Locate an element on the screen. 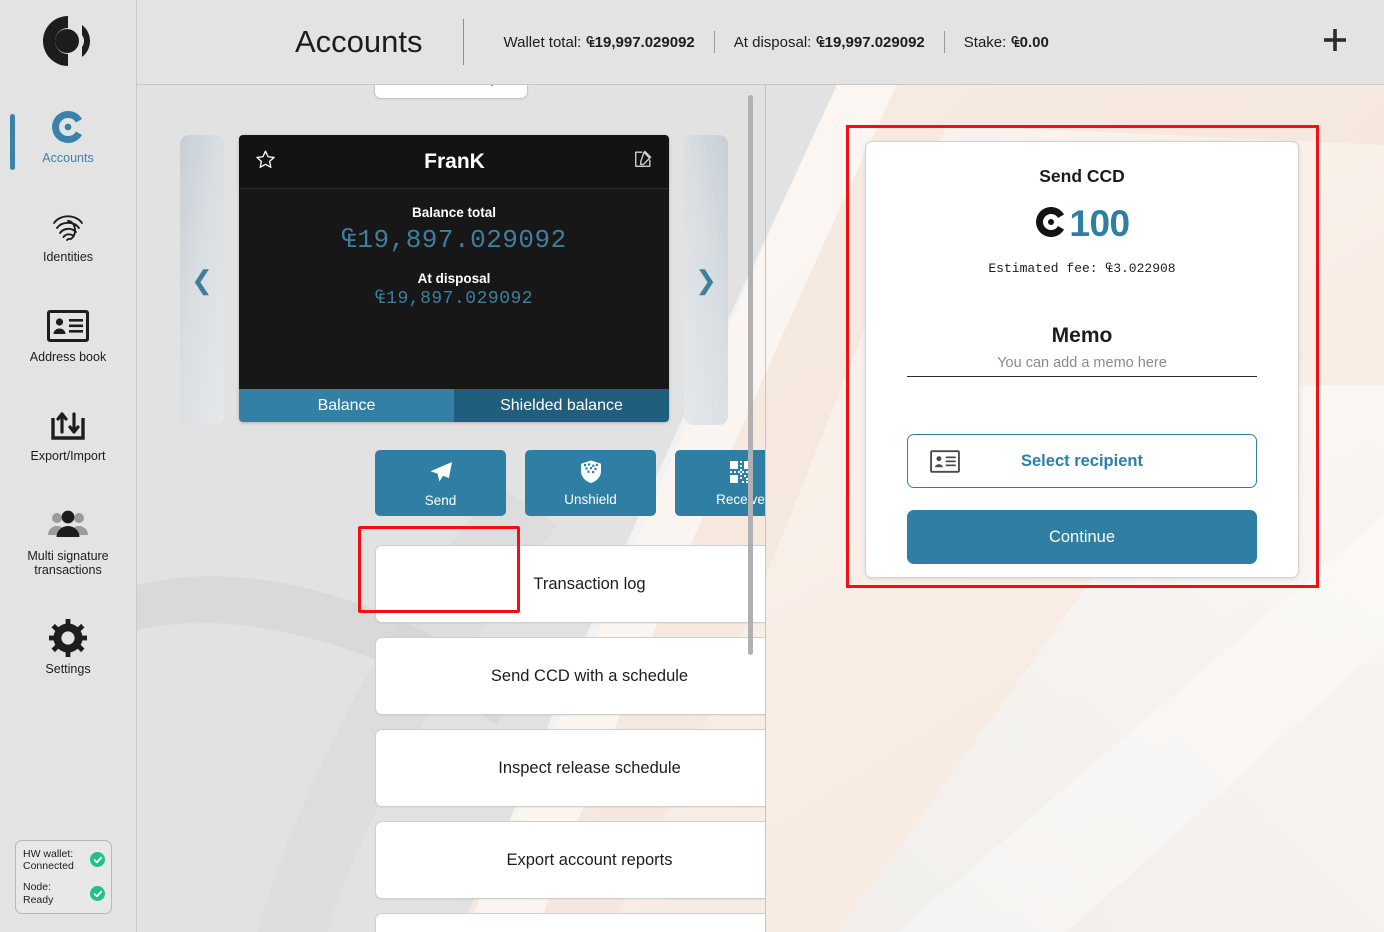 Image resolution: width=1384 pixels, height=932 pixels. balance-tabs: Balance Shielded balance is located at coordinates (454, 405).